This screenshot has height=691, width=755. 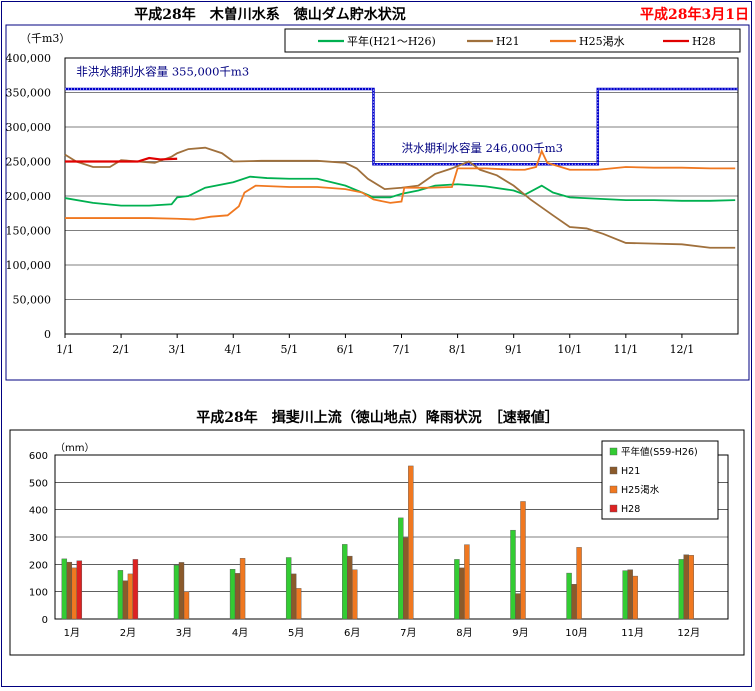 What do you see at coordinates (640, 490) in the screenshot?
I see `rain-legend-label-bar_h25: H25渇水` at bounding box center [640, 490].